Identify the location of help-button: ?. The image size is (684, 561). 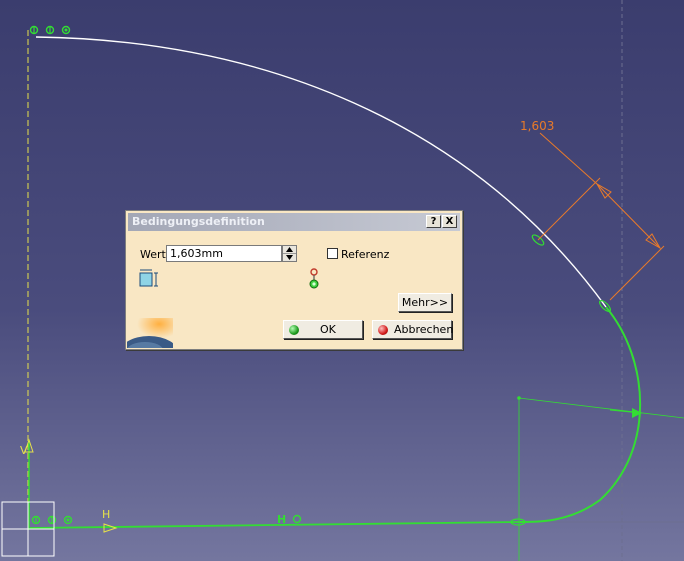
(433, 221).